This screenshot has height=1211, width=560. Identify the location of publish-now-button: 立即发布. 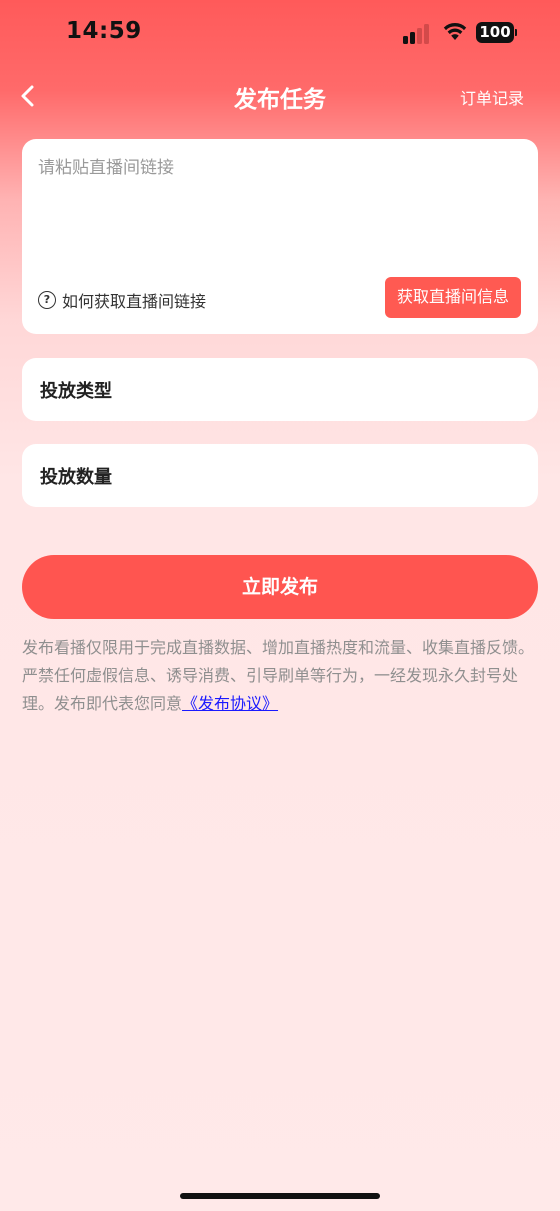
(280, 587).